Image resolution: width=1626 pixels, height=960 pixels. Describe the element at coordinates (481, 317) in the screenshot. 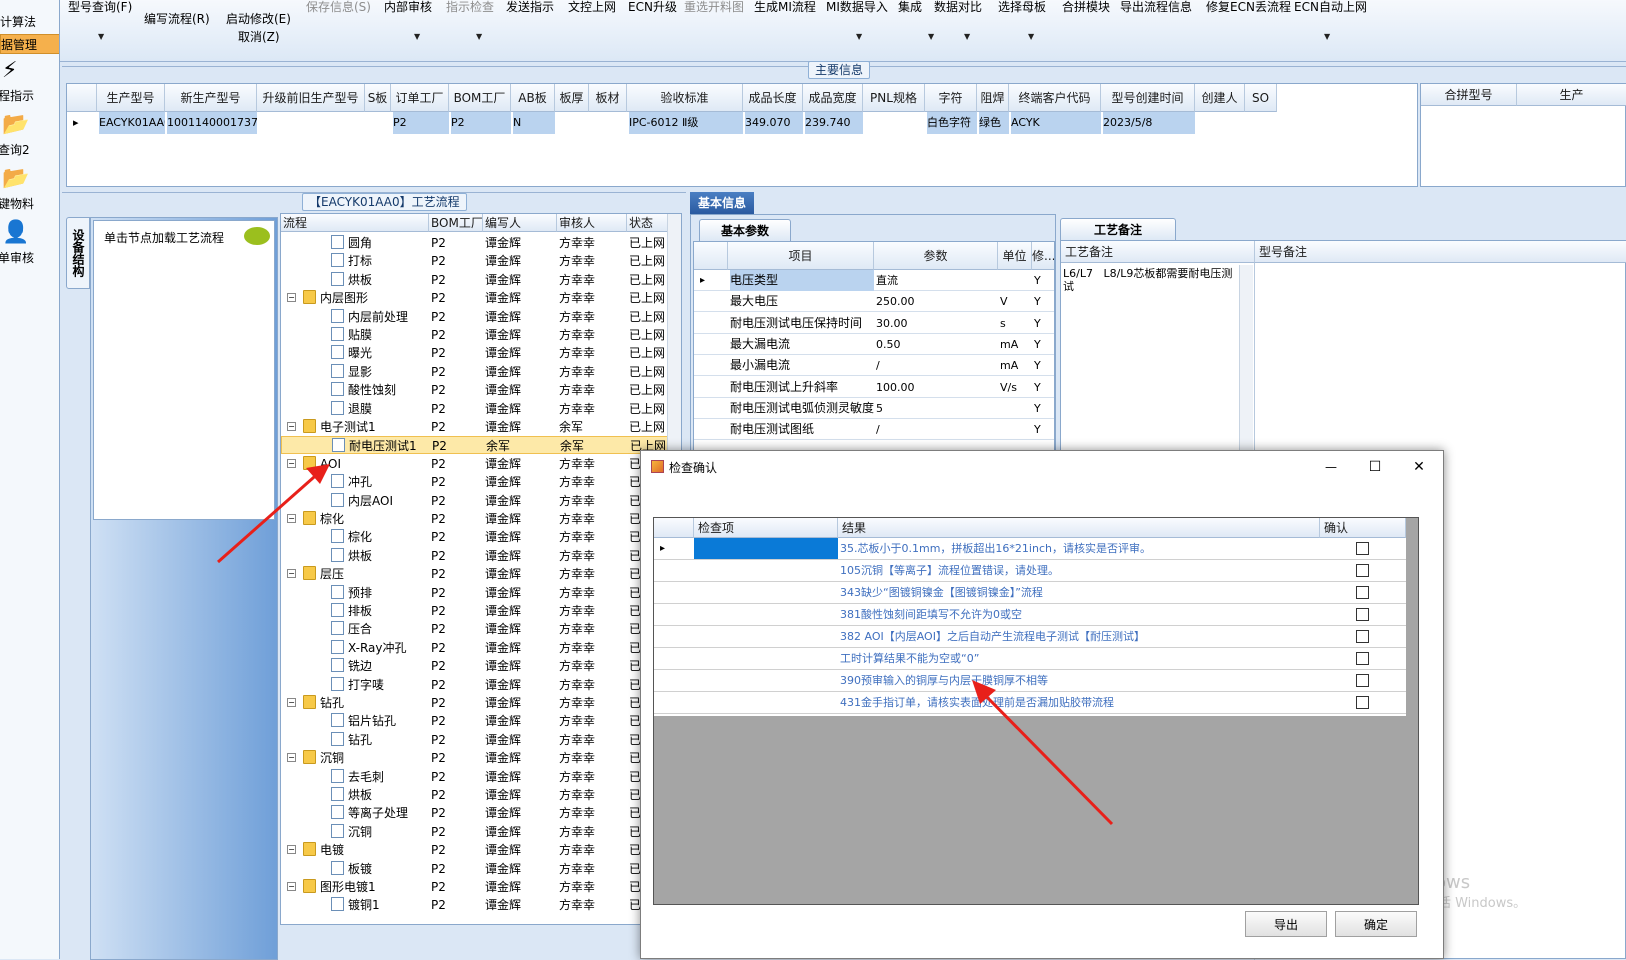

I see `tree-row: 内层前处理 P2 谭金辉 方幸幸 已上网` at that location.